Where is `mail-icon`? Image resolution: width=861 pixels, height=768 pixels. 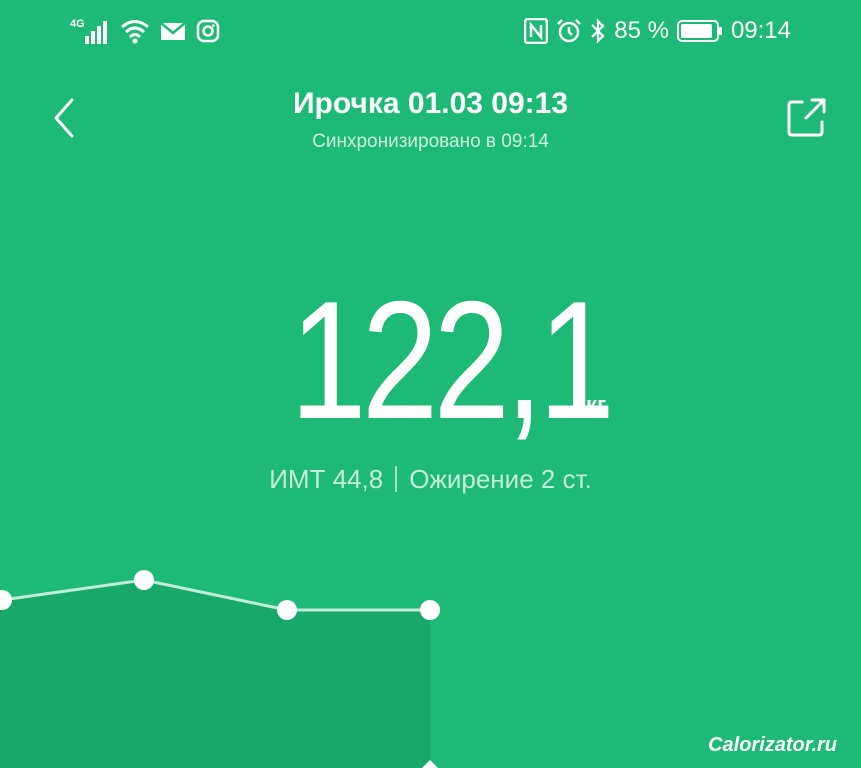
mail-icon is located at coordinates (173, 31).